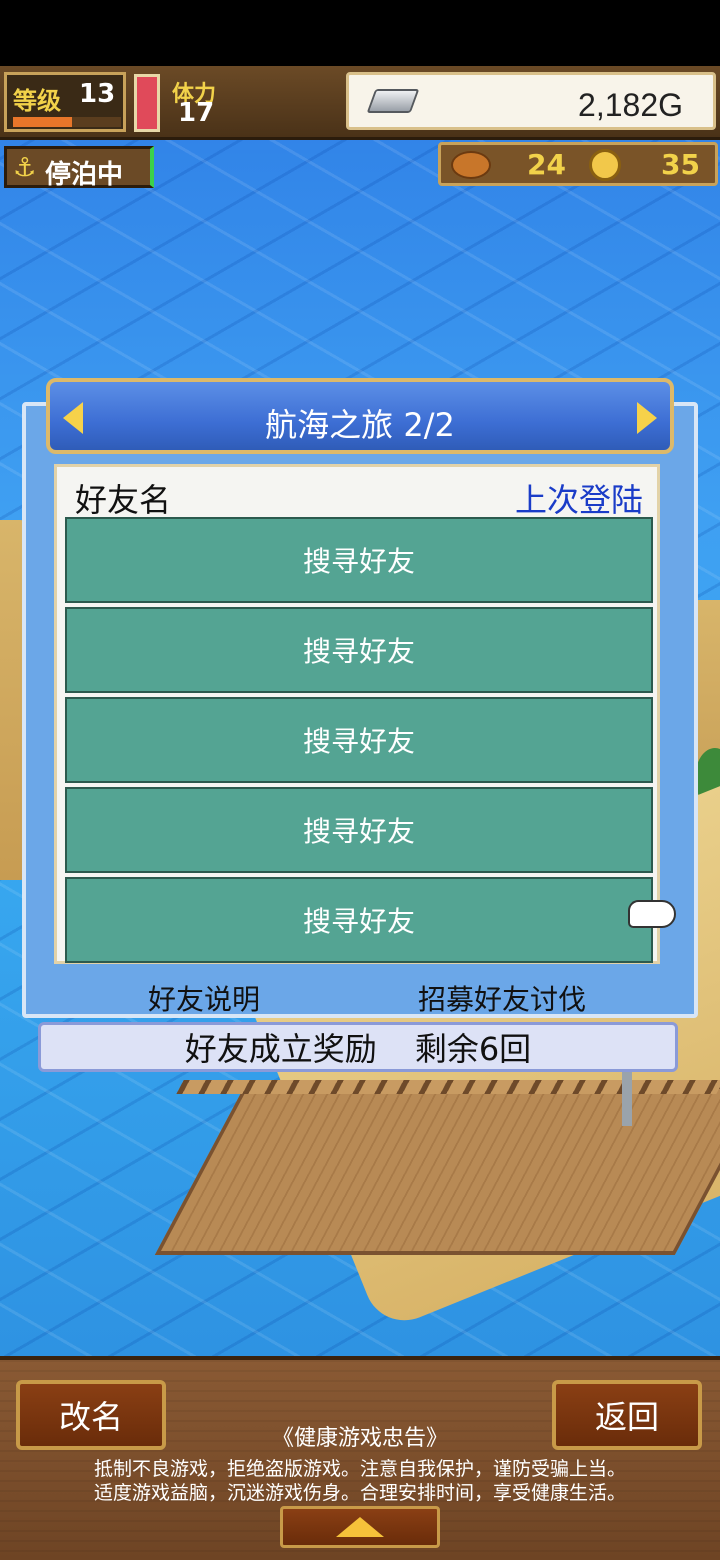 Image resolution: width=720 pixels, height=1560 pixels. Describe the element at coordinates (393, 101) in the screenshot. I see `silver-bar-icon` at that location.